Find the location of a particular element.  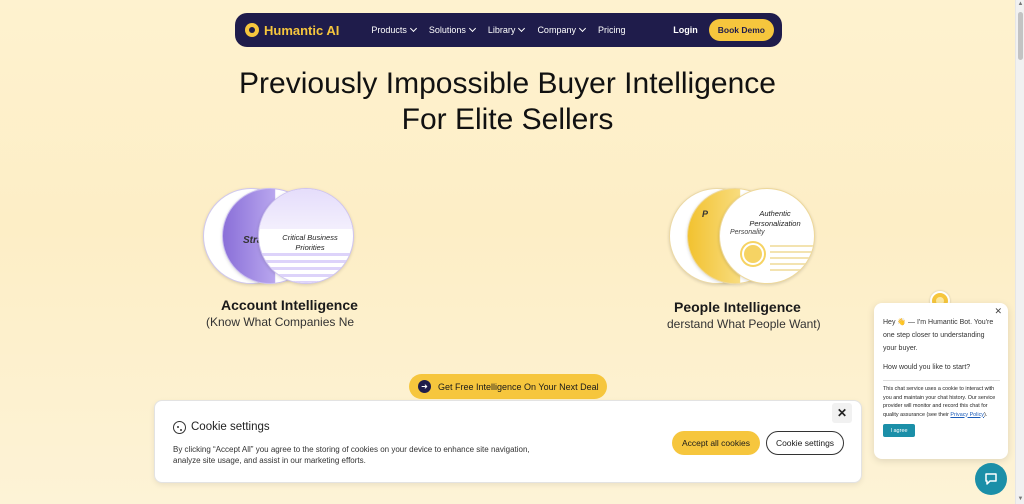

people-intelligence-title: People Intelligence is located at coordinates (737, 307).